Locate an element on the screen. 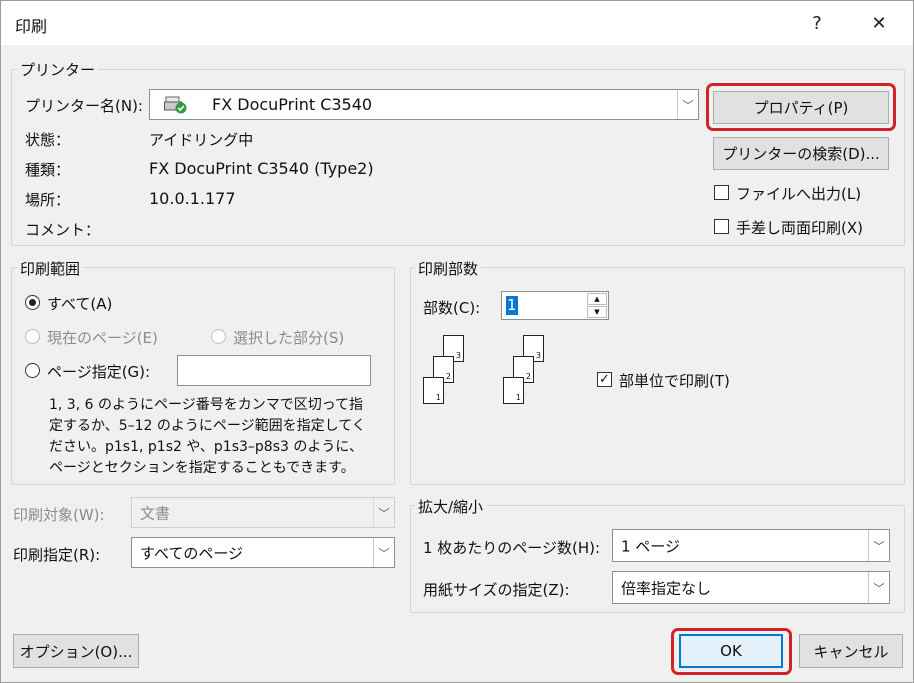 This screenshot has width=914, height=683. location-label: 場所： is located at coordinates (48, 200).